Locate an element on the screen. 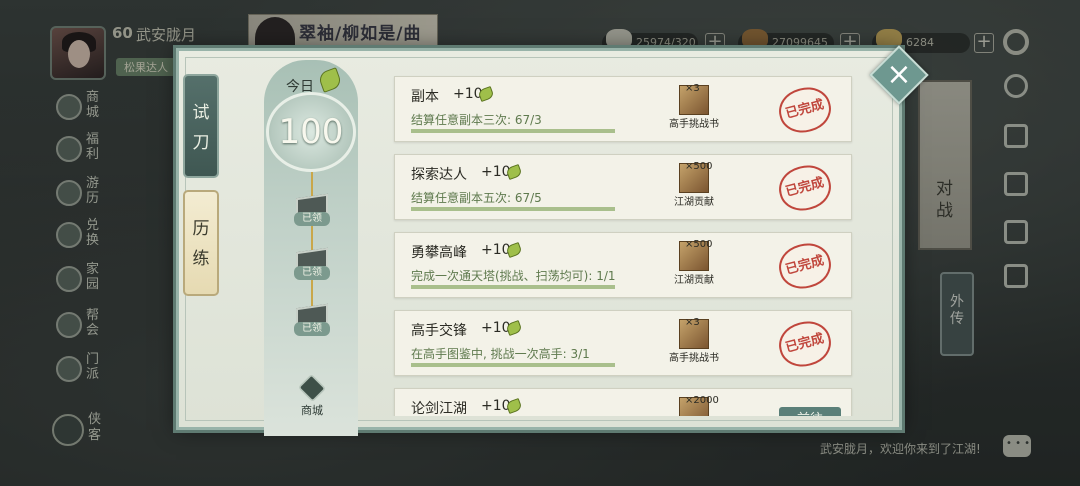 The image size is (1080, 486). reward-chest-3: 已领 is located at coordinates (312, 319).